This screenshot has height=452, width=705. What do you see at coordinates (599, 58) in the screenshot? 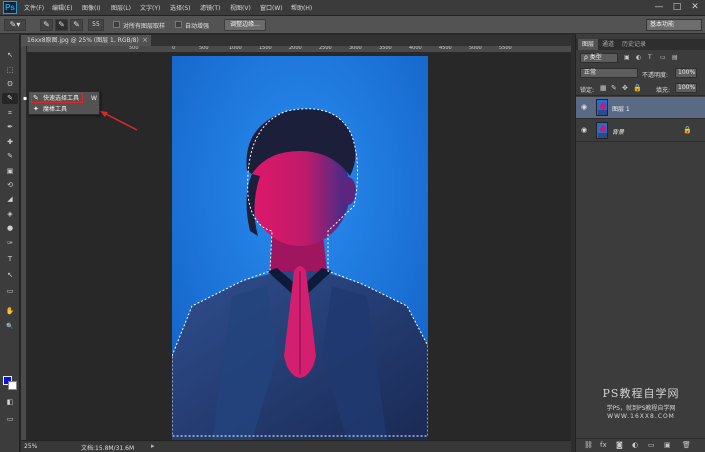
I see `layer-filter-select: ρ 类型` at bounding box center [599, 58].